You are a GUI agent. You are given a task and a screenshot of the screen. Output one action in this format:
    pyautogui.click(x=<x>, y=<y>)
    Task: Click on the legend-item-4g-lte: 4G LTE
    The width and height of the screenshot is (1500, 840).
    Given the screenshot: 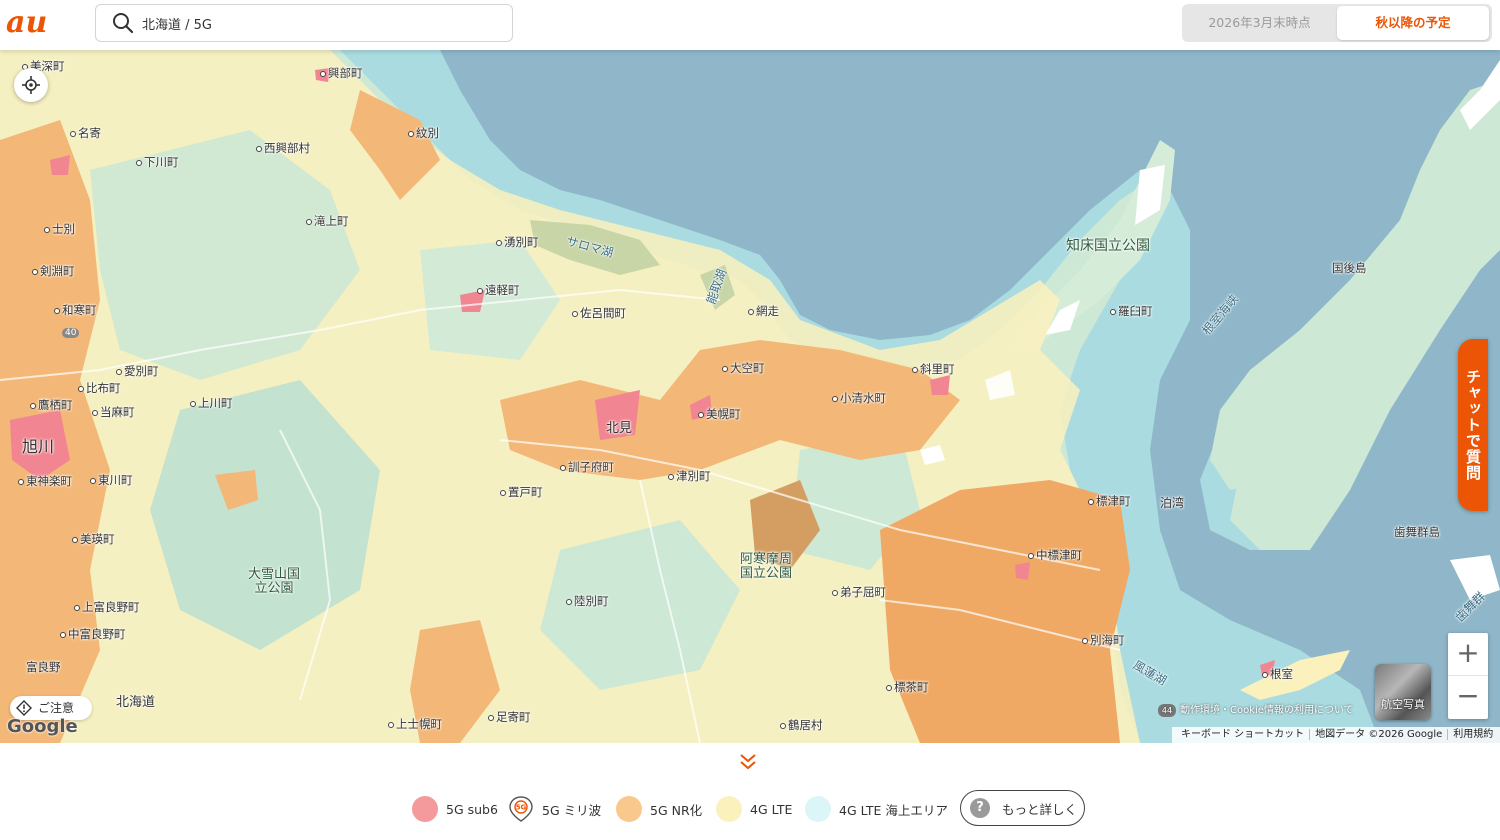 What is the action you would take?
    pyautogui.click(x=754, y=809)
    